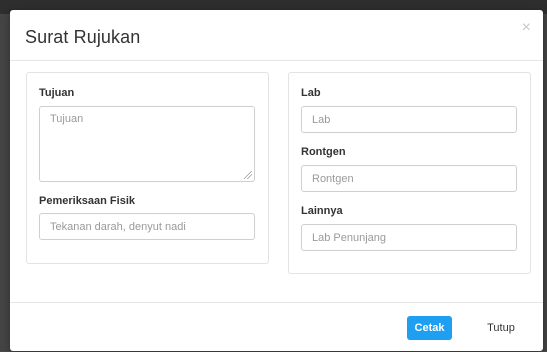  I want to click on lab-field, so click(409, 119).